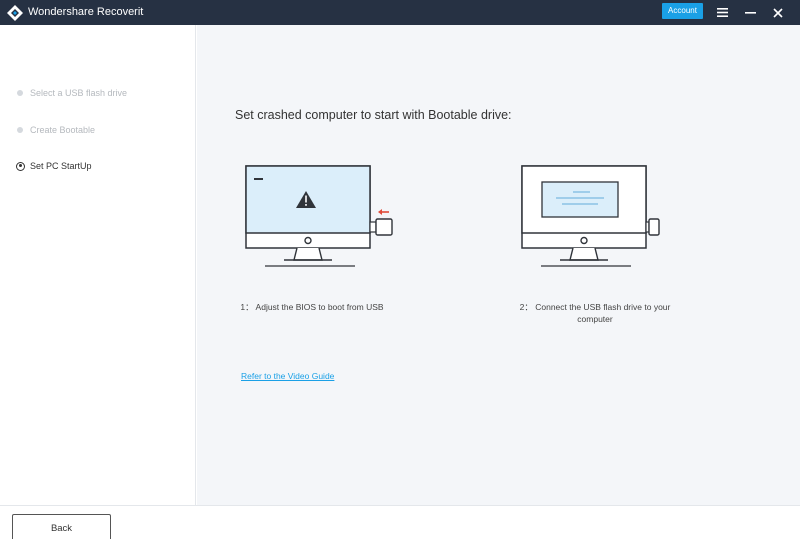 The image size is (800, 539). I want to click on step-set-pc-startup: Set PC StartUp, so click(54, 166).